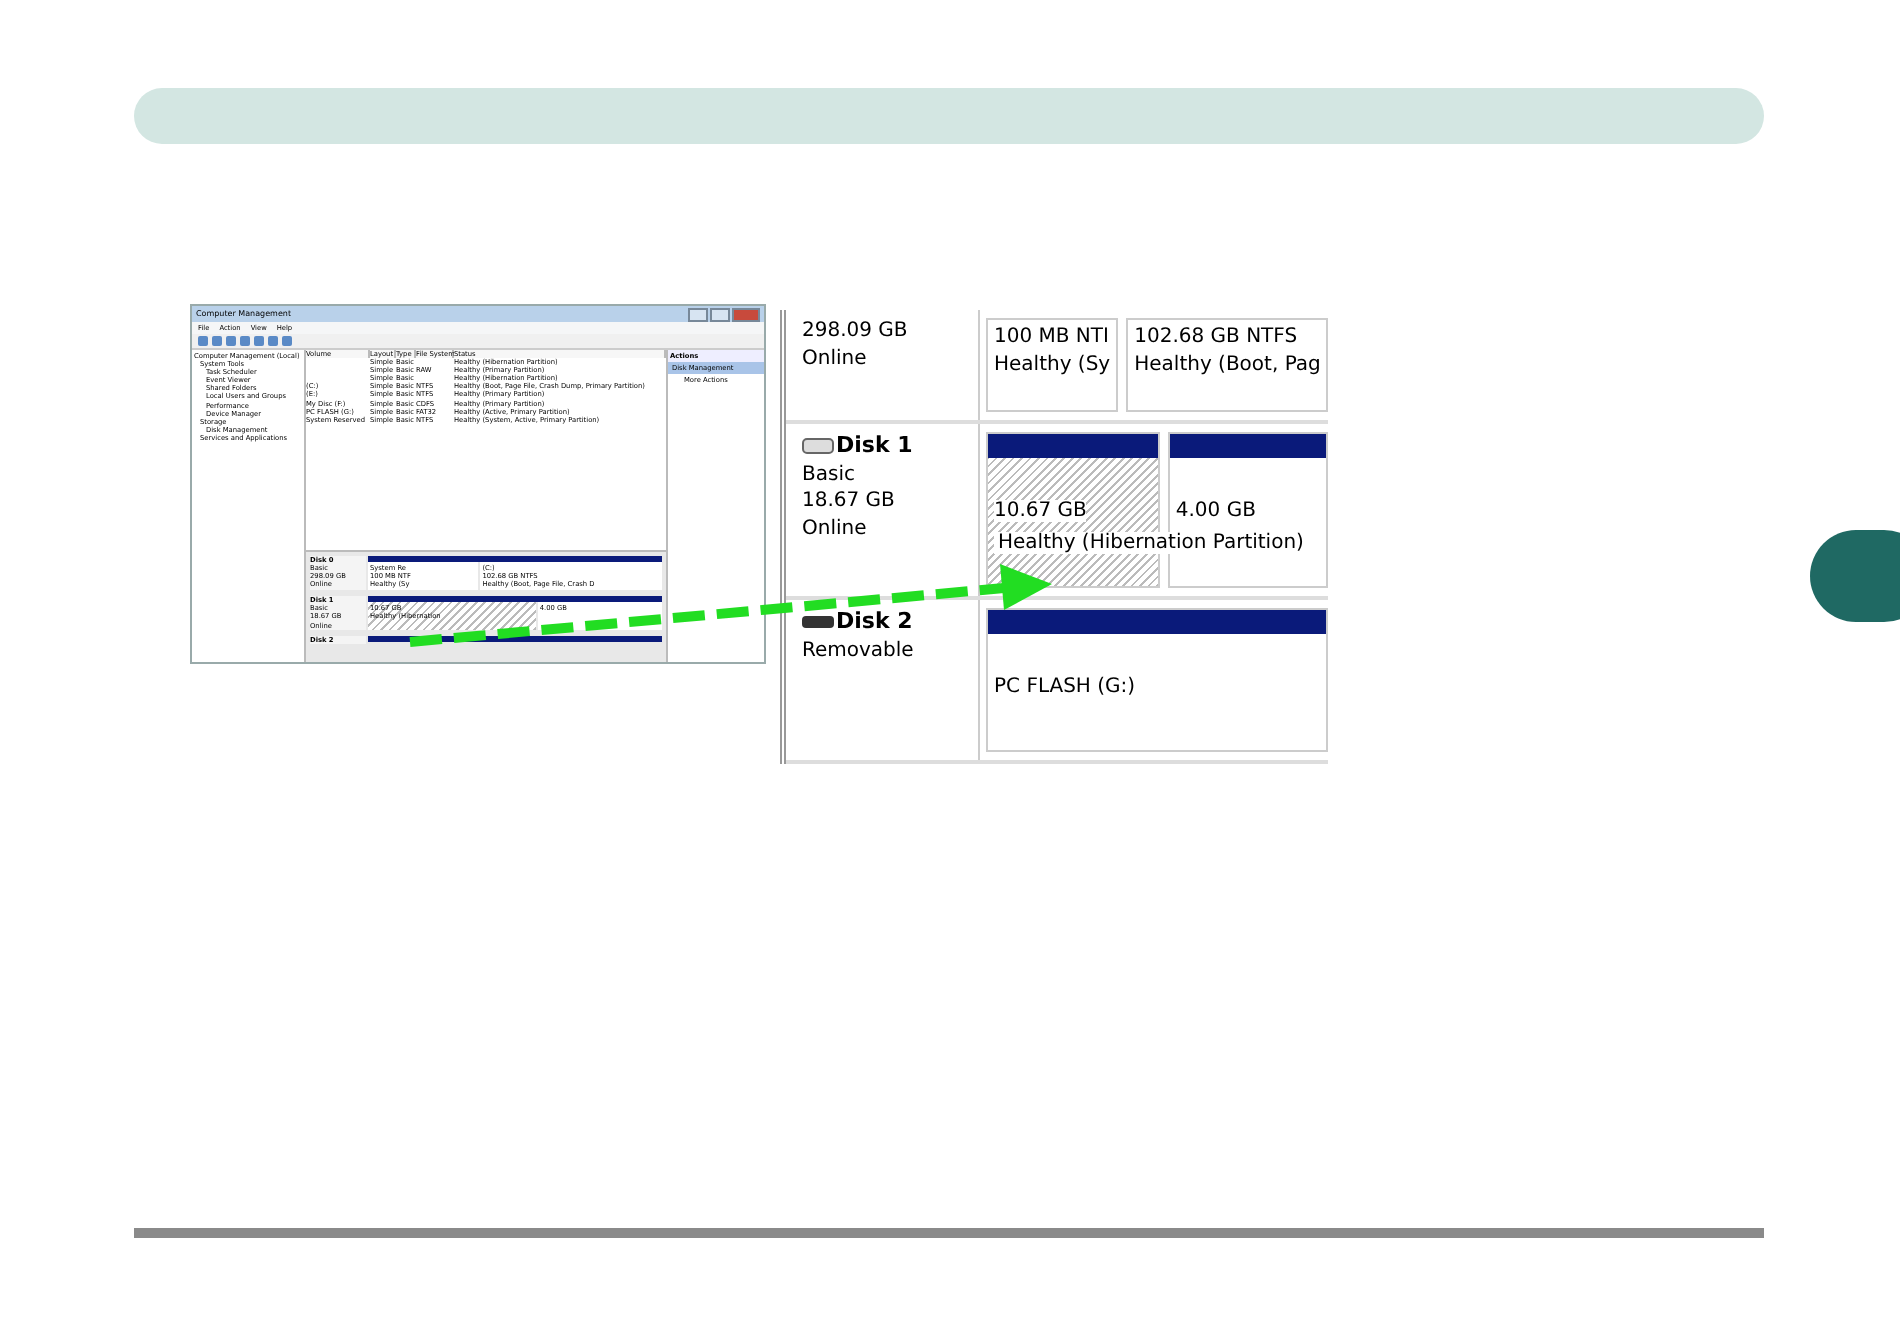 This screenshot has width=1900, height=1338. Describe the element at coordinates (1151, 543) in the screenshot. I see `partition-status: Healthy (Hibernation Partition)` at that location.